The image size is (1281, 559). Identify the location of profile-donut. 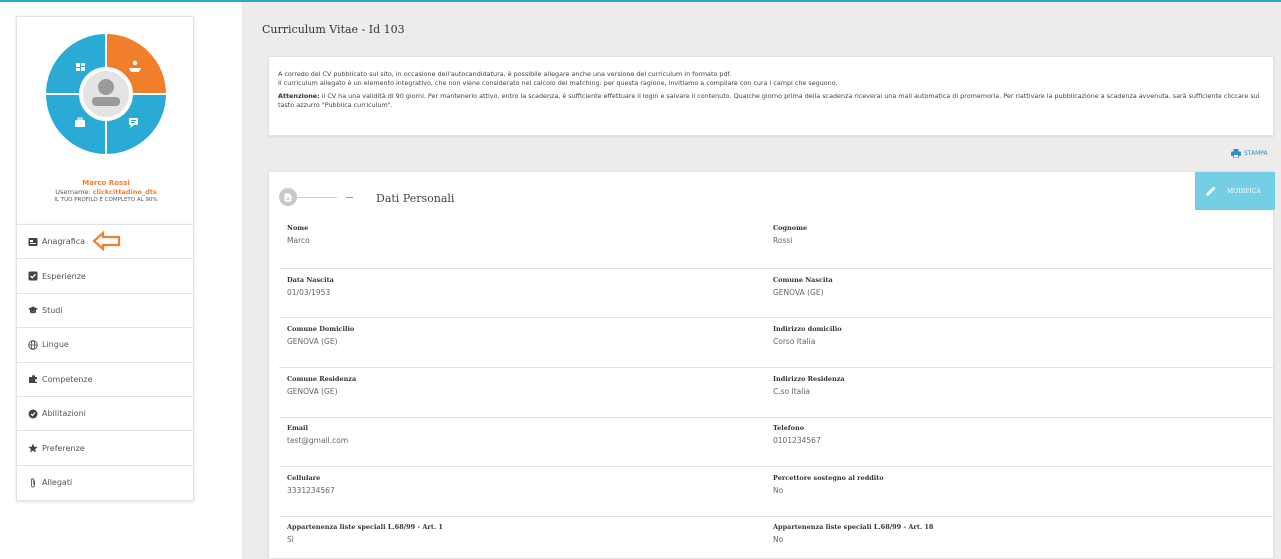
(106, 94).